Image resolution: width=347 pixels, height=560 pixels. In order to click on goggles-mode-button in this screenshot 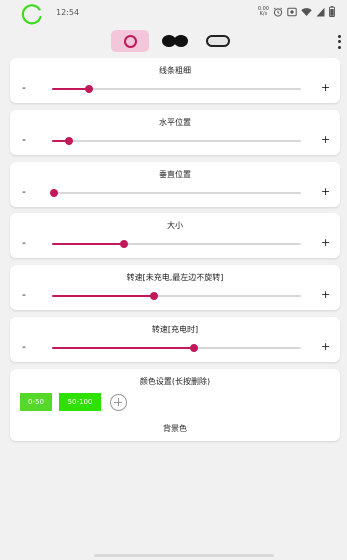, I will do `click(175, 41)`.